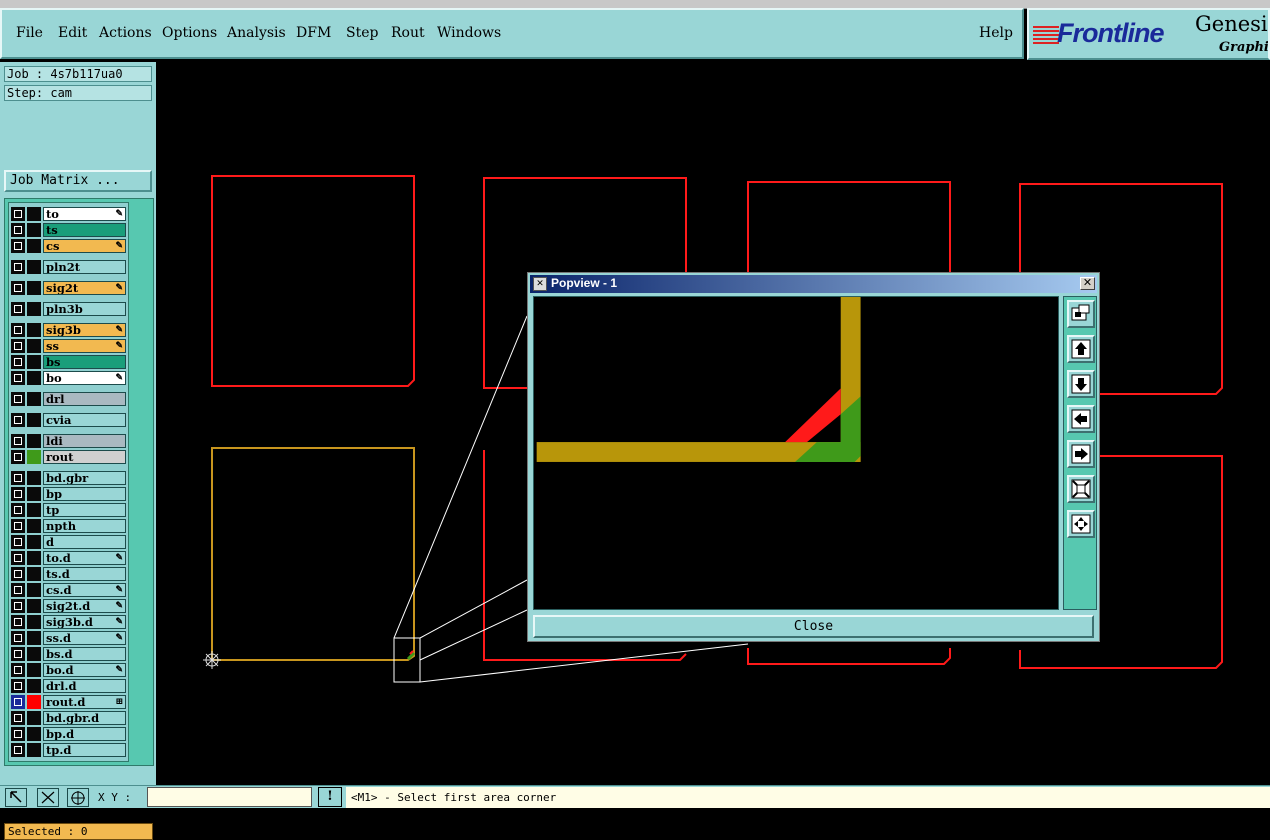 This screenshot has width=1270, height=840. What do you see at coordinates (16, 797) in the screenshot?
I see `select-arrow-icon` at bounding box center [16, 797].